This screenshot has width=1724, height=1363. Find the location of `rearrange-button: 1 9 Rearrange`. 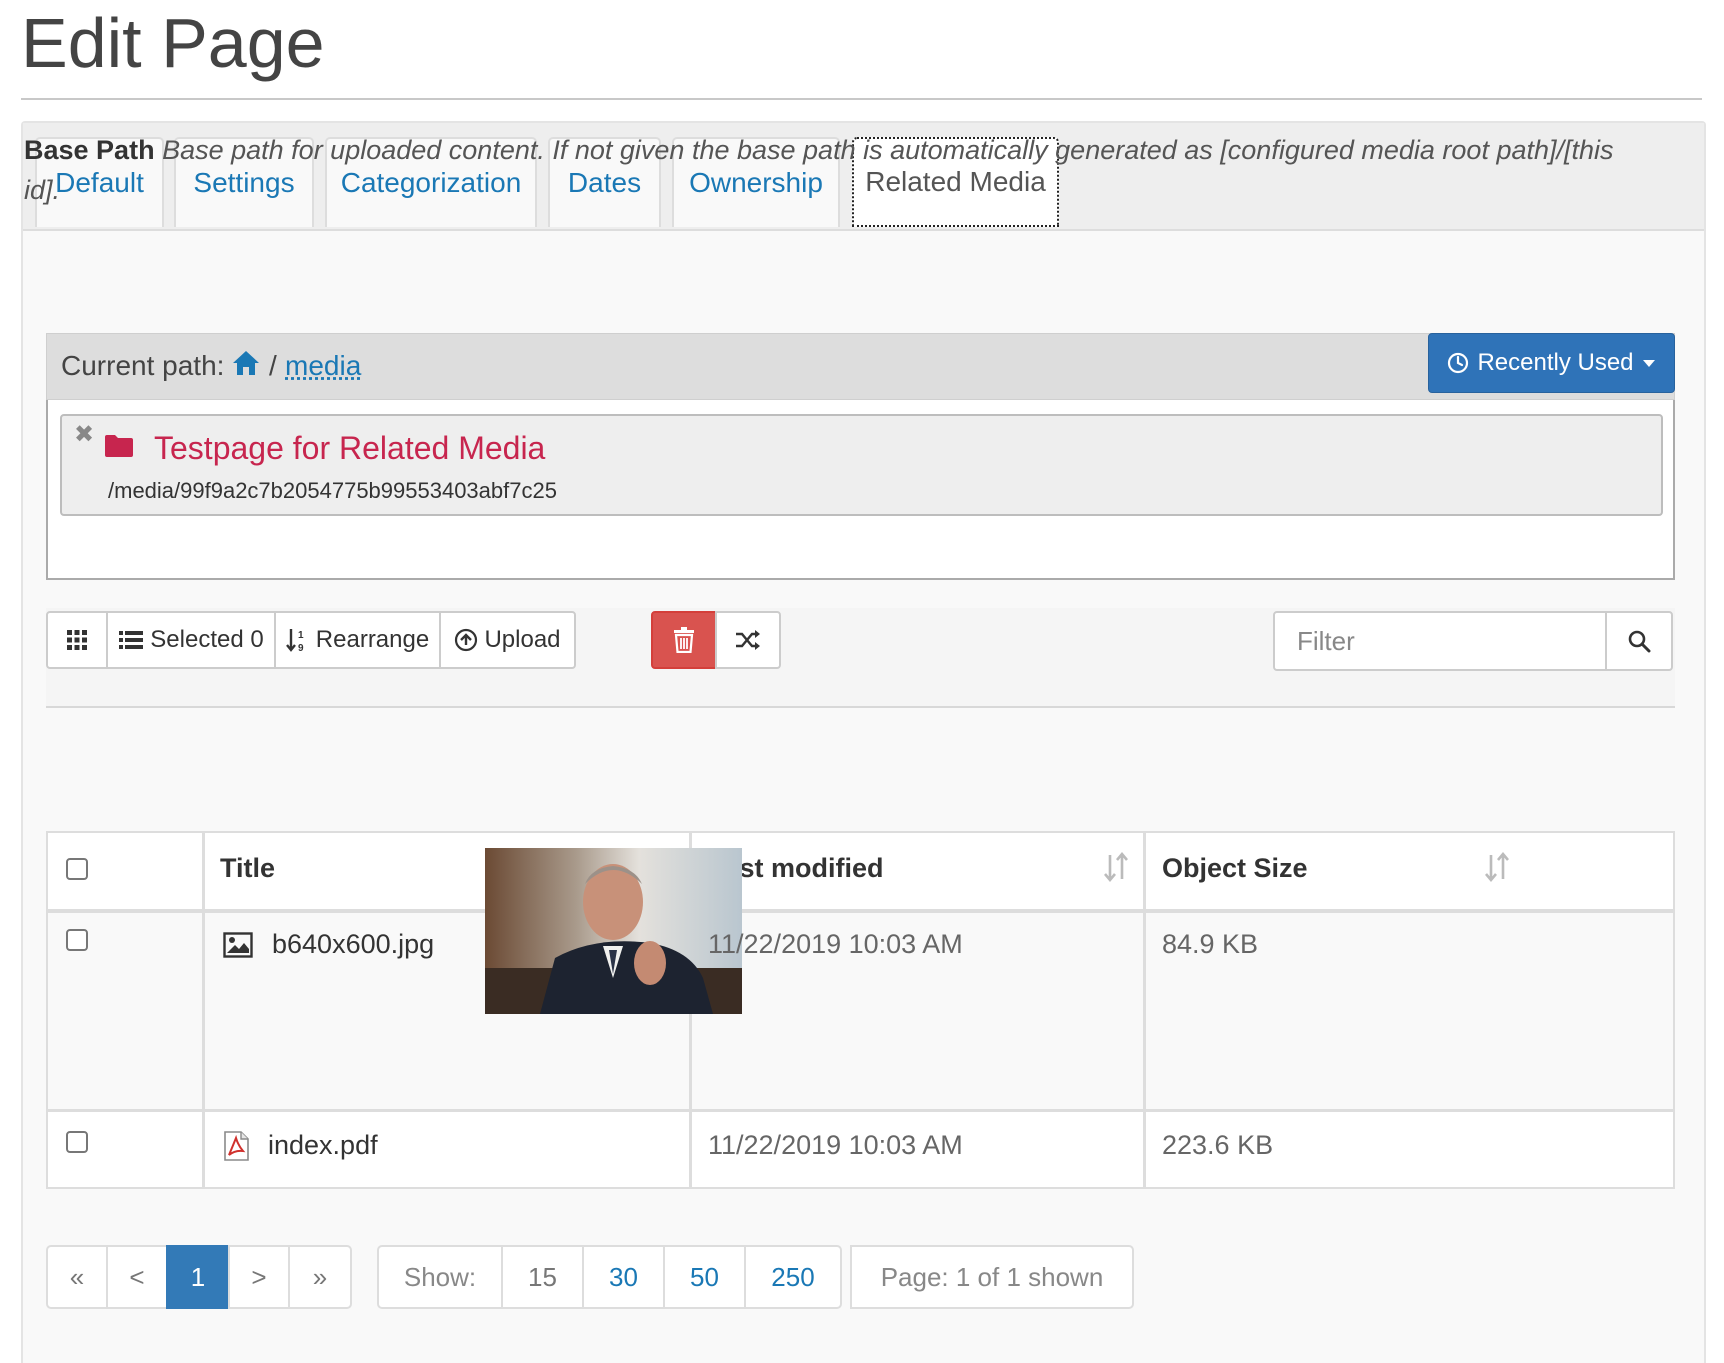

rearrange-button: 1 9 Rearrange is located at coordinates (357, 640).